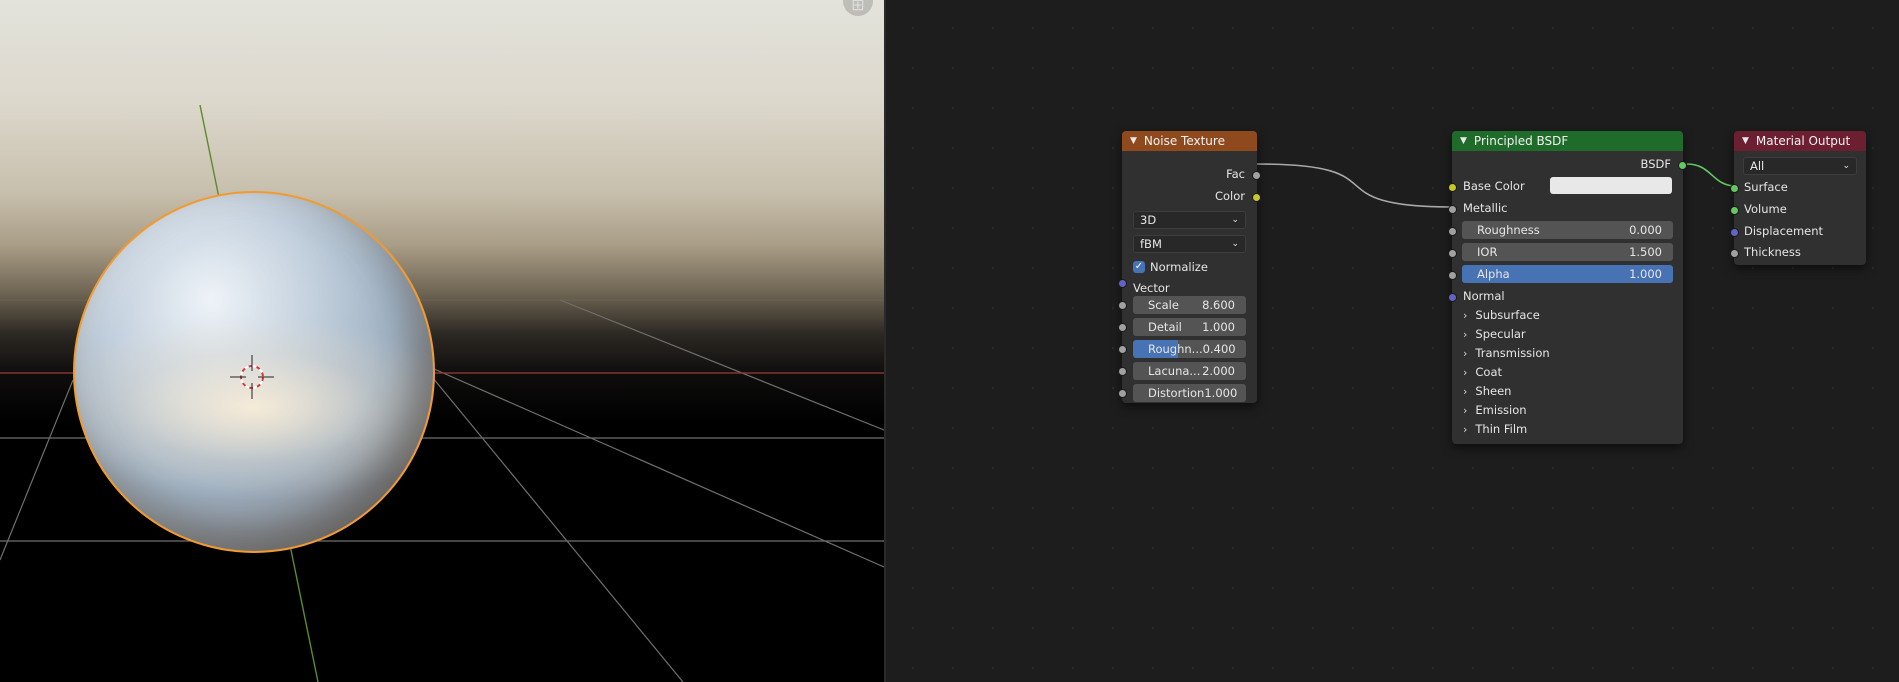 Image resolution: width=1899 pixels, height=682 pixels. What do you see at coordinates (1655, 164) in the screenshot?
I see `output-bsdf: BSDF` at bounding box center [1655, 164].